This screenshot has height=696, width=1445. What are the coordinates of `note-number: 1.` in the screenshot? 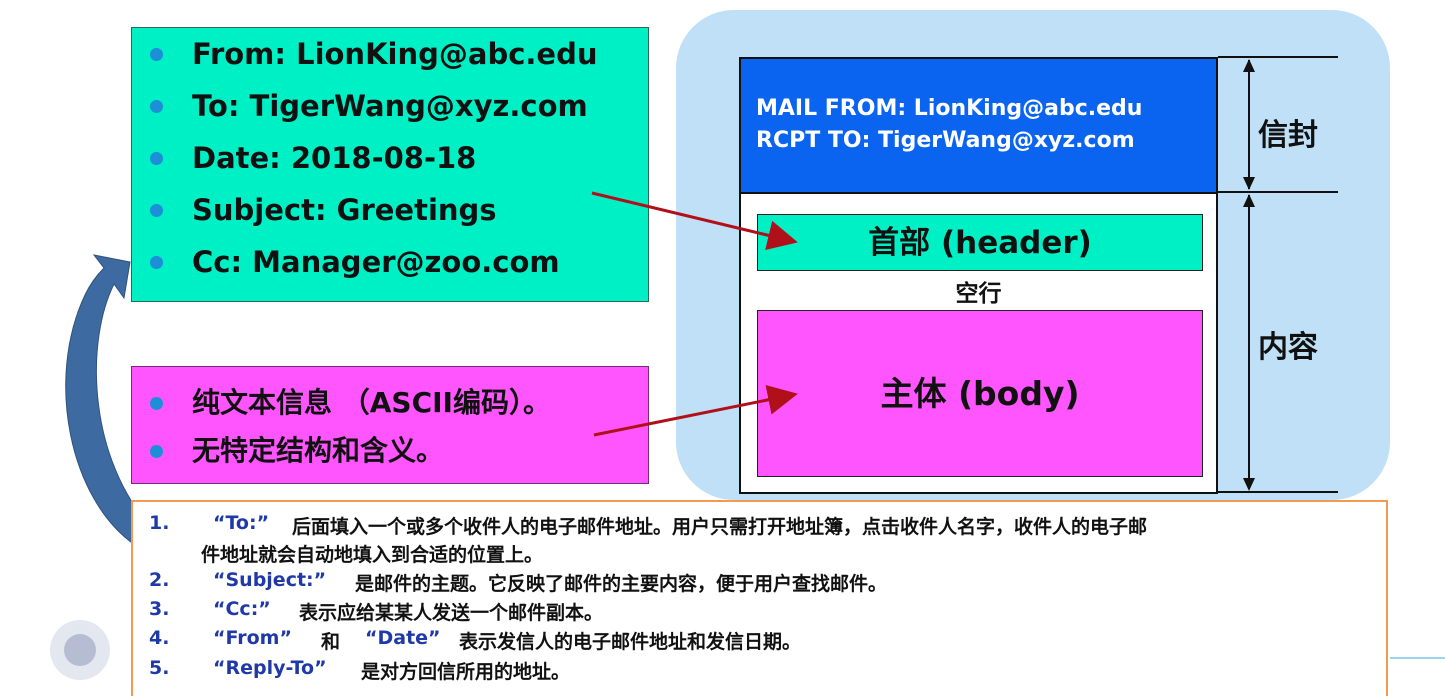 It's located at (159, 523).